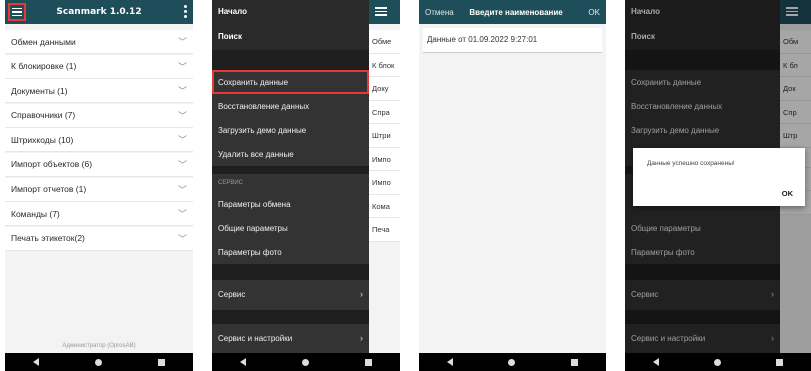 Image resolution: width=811 pixels, height=371 pixels. Describe the element at coordinates (290, 37) in the screenshot. I see `drawer-search: Поиск` at that location.